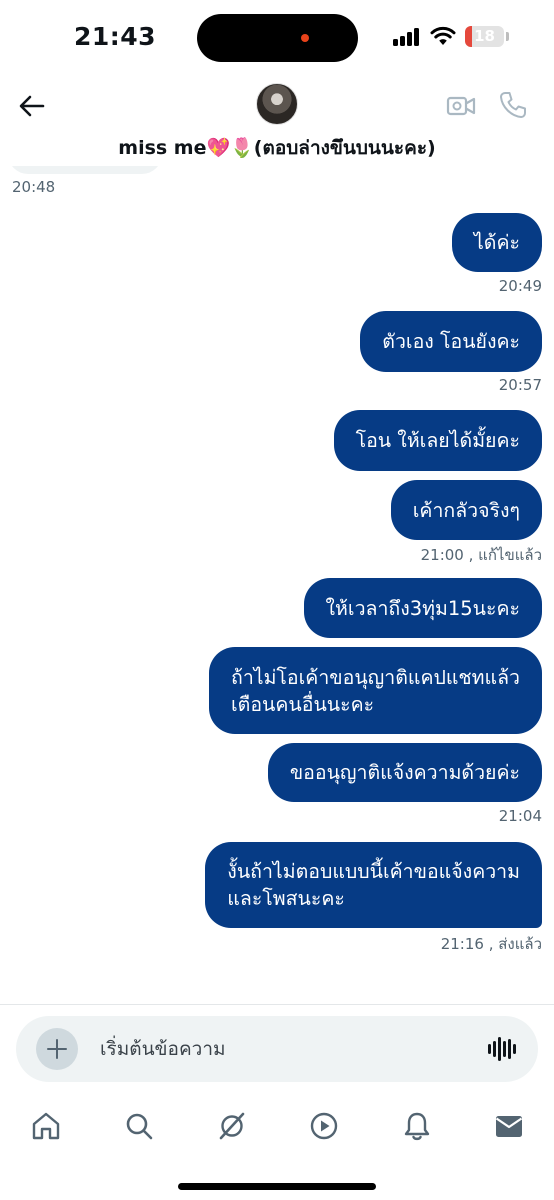 This screenshot has height=1200, width=554. I want to click on message-timestamp: 20:48, so click(34, 187).